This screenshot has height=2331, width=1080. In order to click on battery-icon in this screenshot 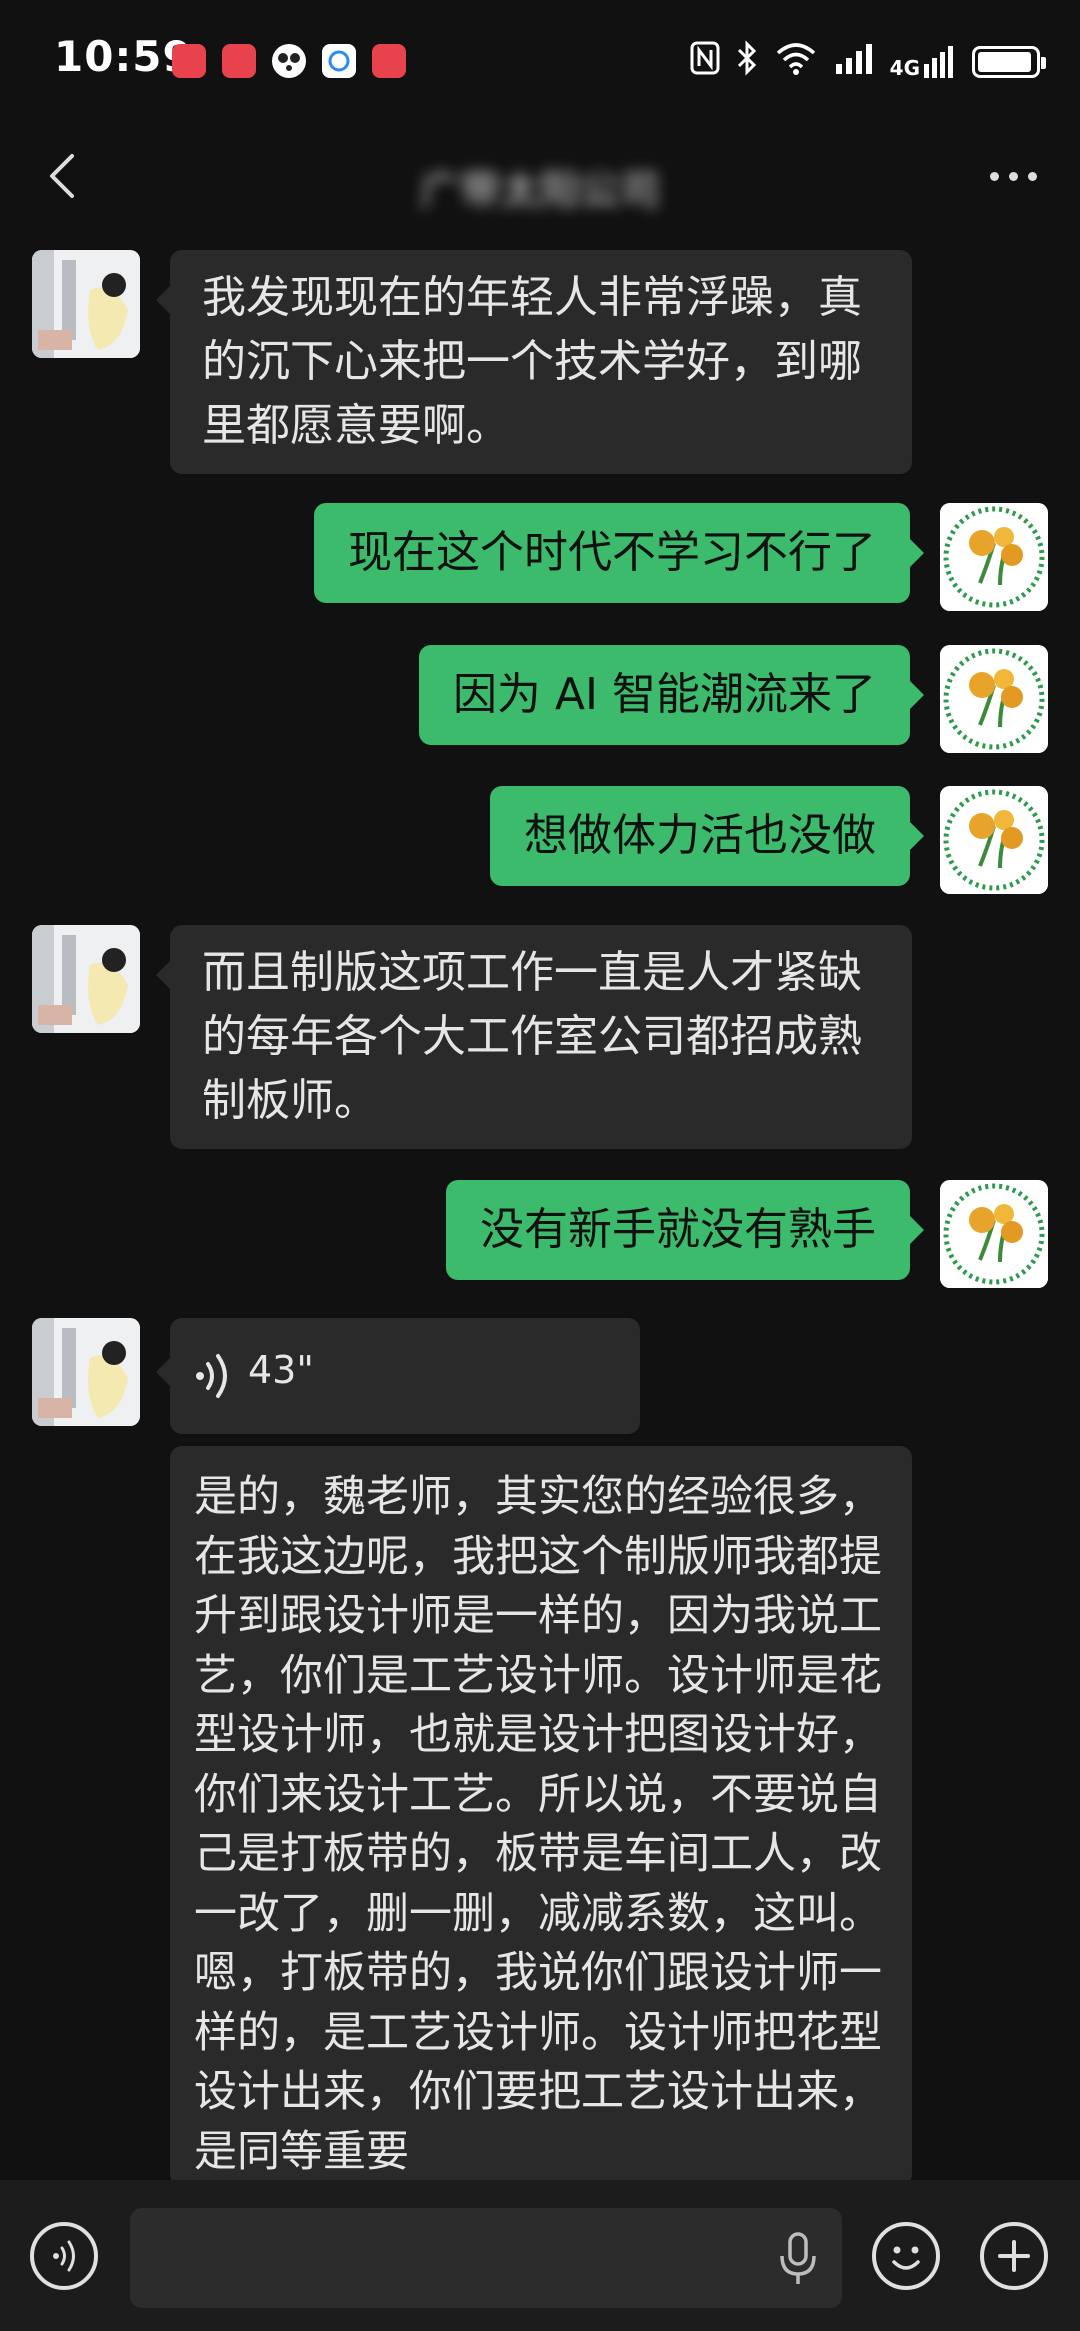, I will do `click(1009, 62)`.